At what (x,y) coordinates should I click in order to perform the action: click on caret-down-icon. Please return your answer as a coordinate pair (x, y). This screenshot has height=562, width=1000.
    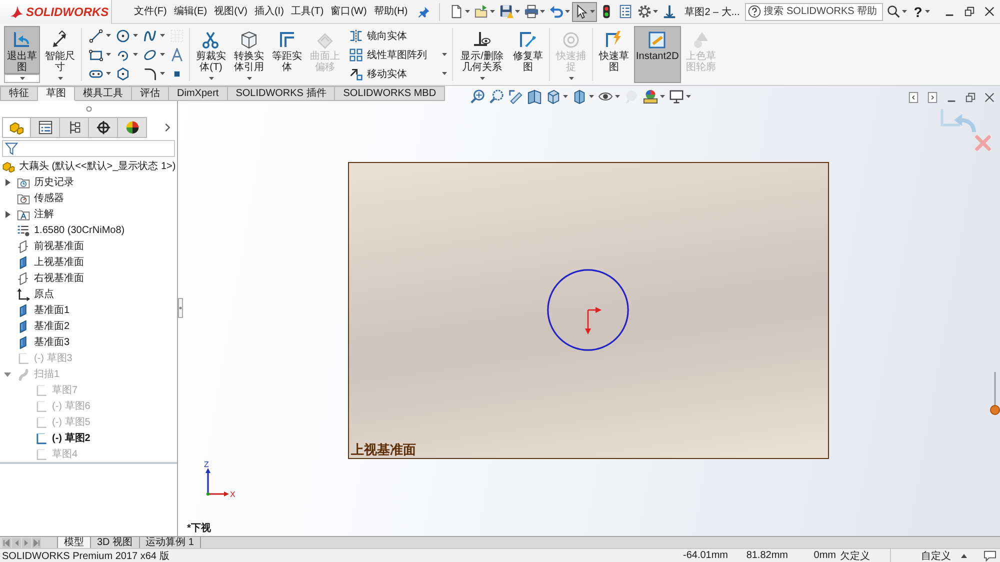
    Looking at the image, I should click on (7, 374).